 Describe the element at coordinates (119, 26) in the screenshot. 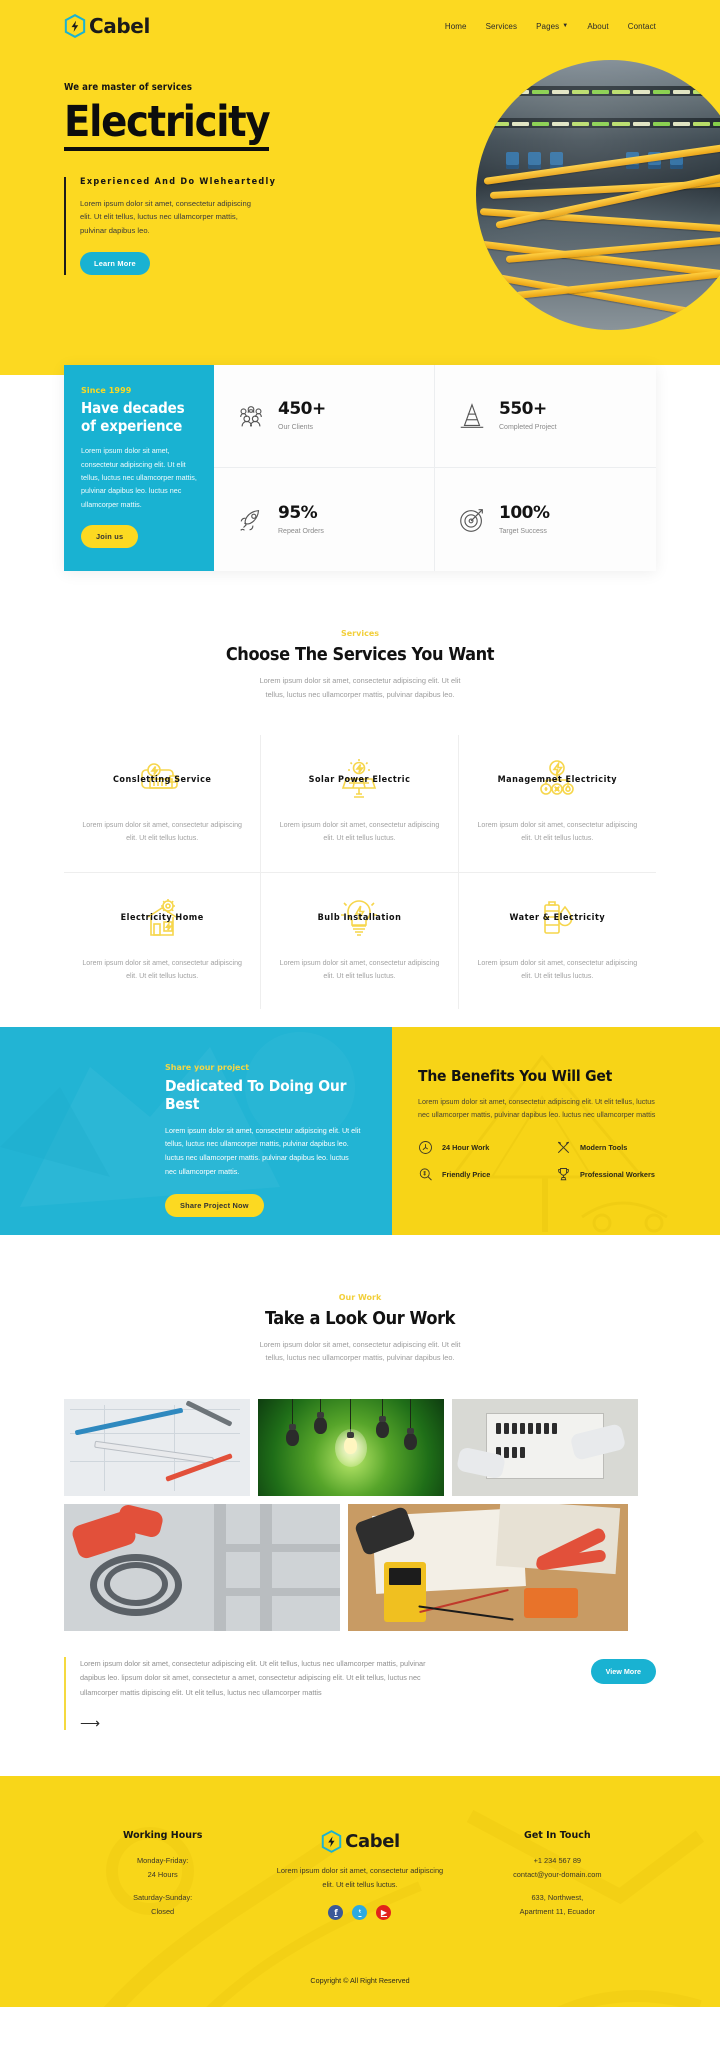

I see `brand-name: Cabel` at that location.